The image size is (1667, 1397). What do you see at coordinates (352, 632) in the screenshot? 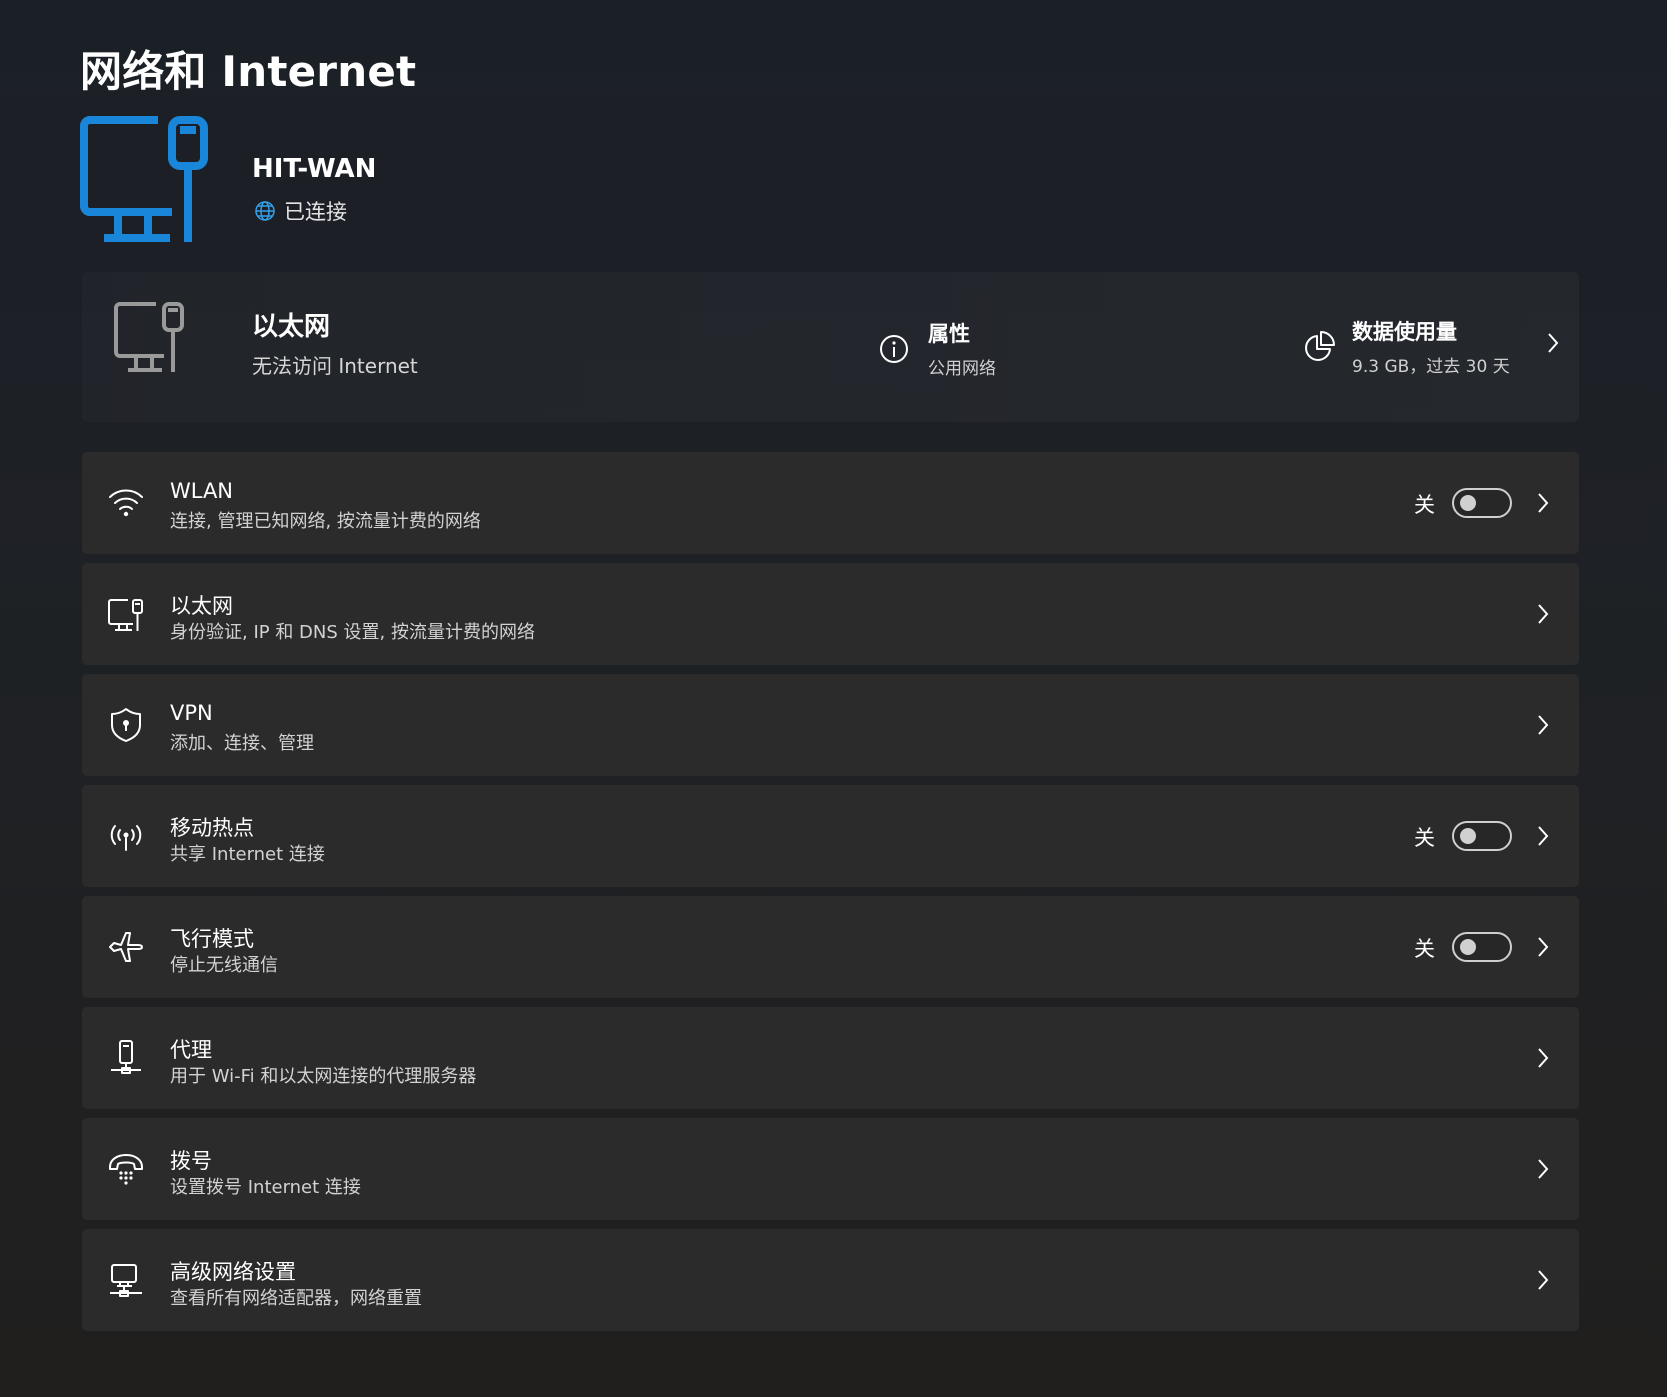
I see `row-subtitle: 身份验证, IP 和 DNS 设置, 按流量计费的网络` at bounding box center [352, 632].